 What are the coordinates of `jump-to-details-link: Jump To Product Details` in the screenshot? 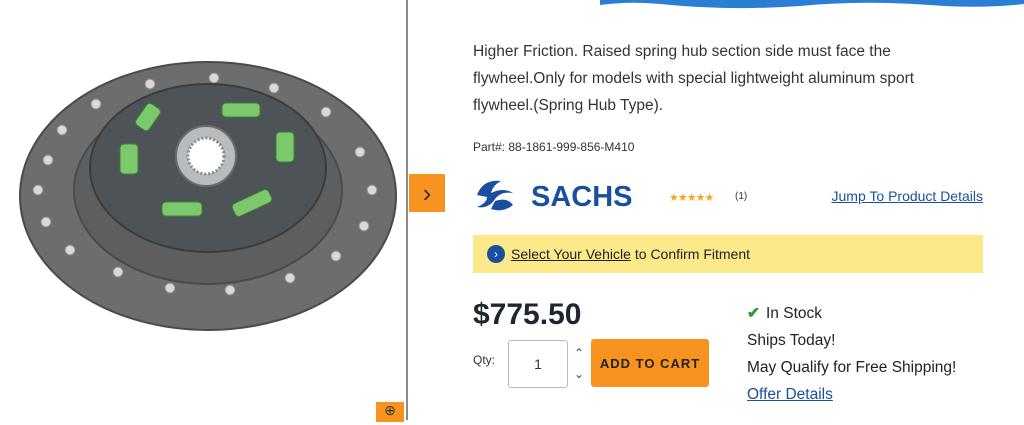 It's located at (907, 196).